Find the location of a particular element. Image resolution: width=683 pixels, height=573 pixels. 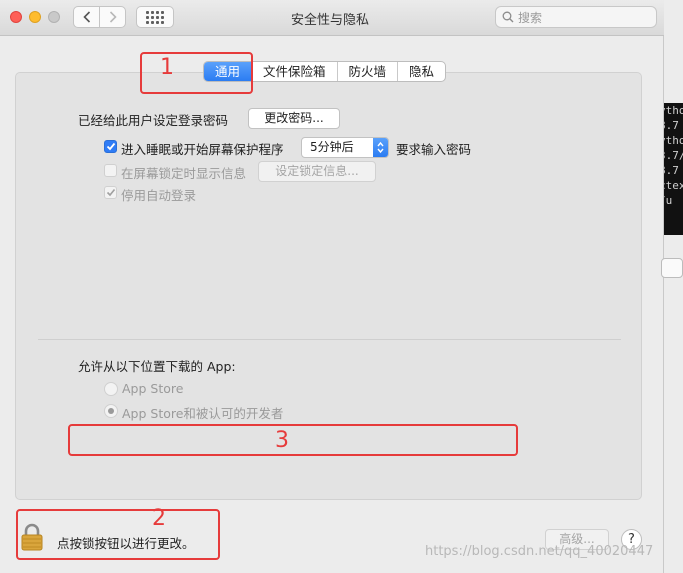

close-window-button is located at coordinates (16, 17).